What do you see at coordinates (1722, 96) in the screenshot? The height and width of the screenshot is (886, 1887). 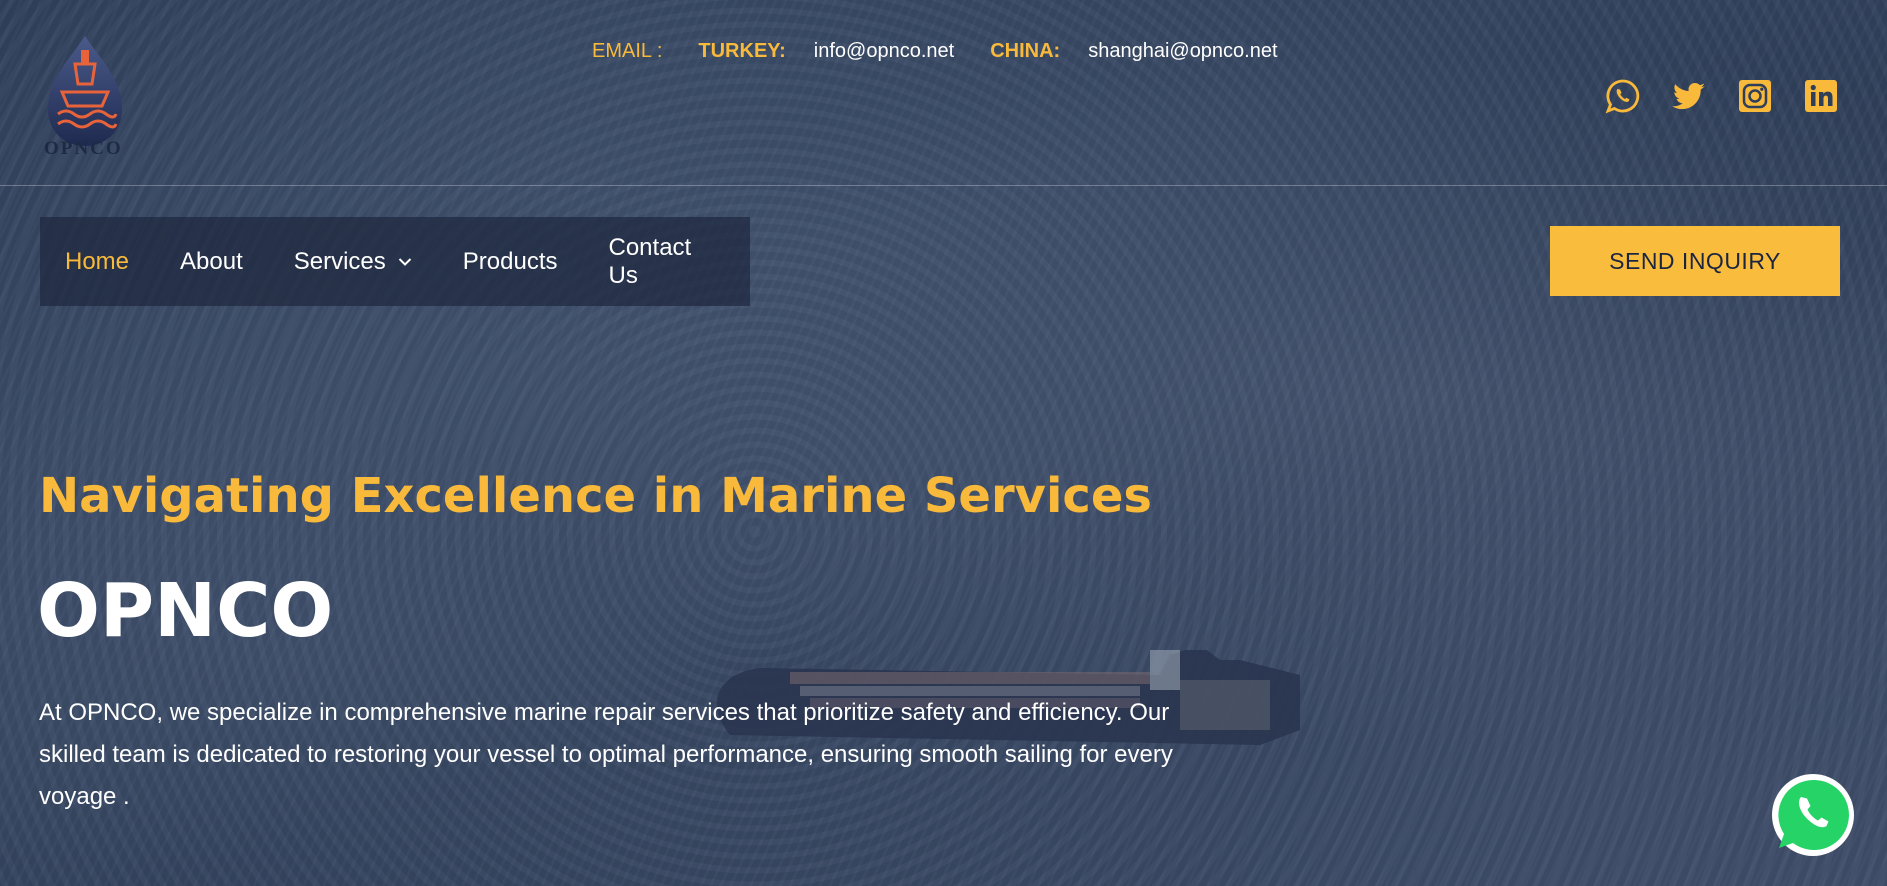 I see `social-links` at bounding box center [1722, 96].